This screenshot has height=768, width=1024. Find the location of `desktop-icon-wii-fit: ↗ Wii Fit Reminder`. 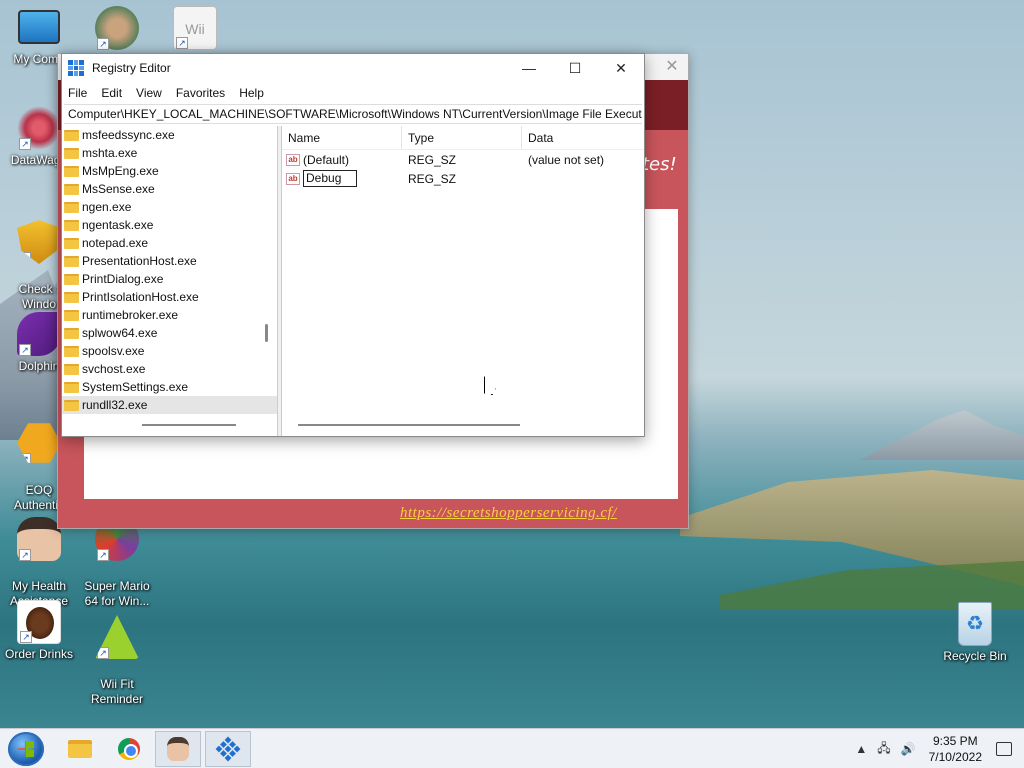

desktop-icon-wii-fit: ↗ Wii Fit Reminder is located at coordinates (117, 653).